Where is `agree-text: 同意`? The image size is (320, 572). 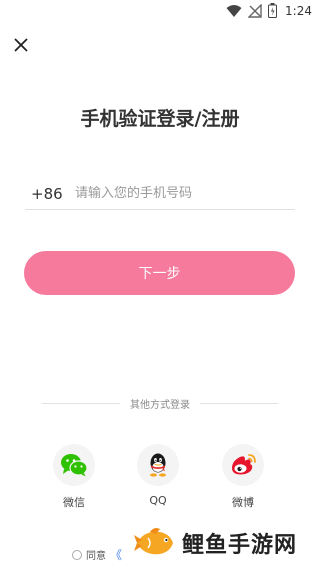
agree-text: 同意 is located at coordinates (96, 556).